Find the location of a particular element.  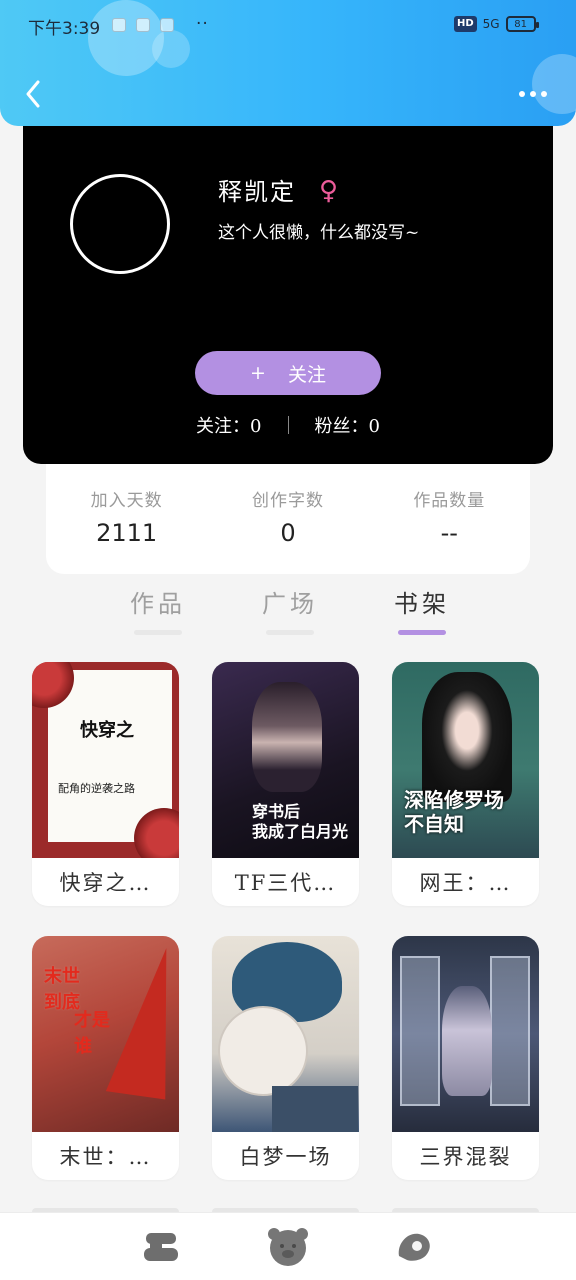

follow-button: + 关注 is located at coordinates (288, 373).